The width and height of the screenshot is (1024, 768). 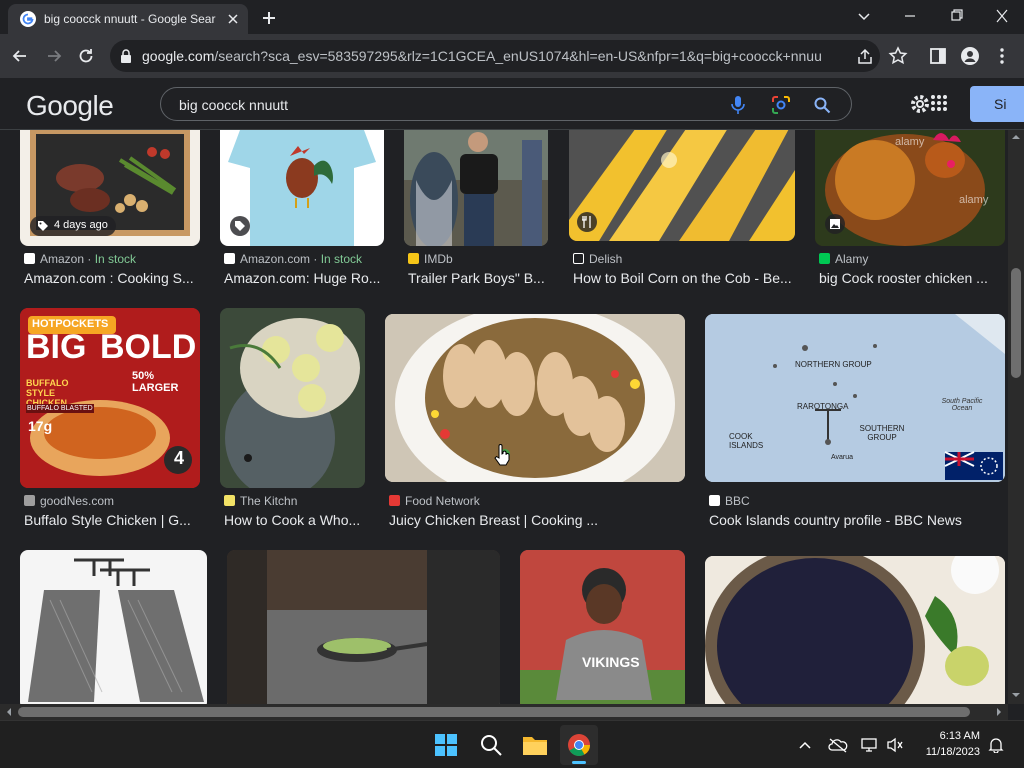 What do you see at coordinates (997, 104) in the screenshot?
I see `sign-in-button: Si` at bounding box center [997, 104].